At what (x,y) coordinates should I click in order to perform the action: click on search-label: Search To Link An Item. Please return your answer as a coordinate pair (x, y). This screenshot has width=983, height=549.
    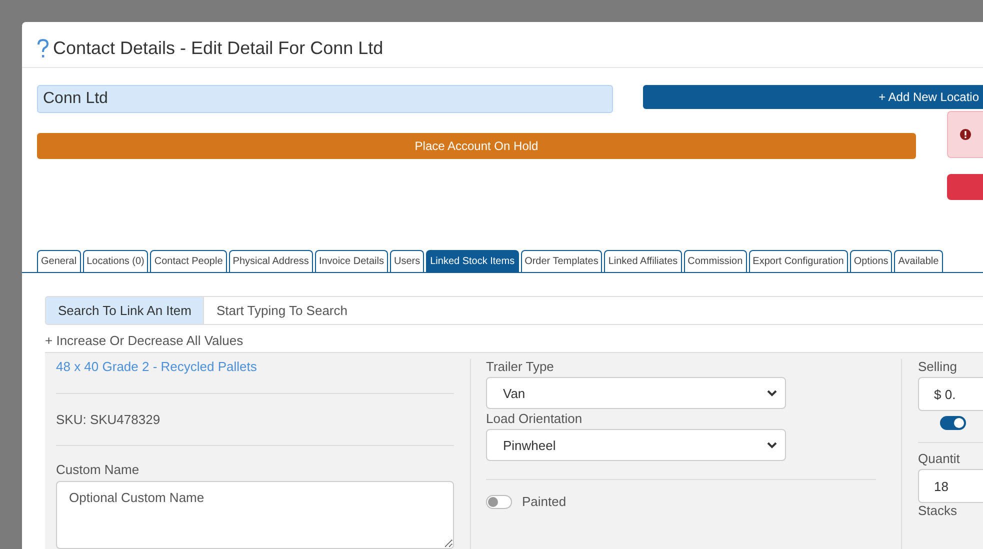
    Looking at the image, I should click on (124, 310).